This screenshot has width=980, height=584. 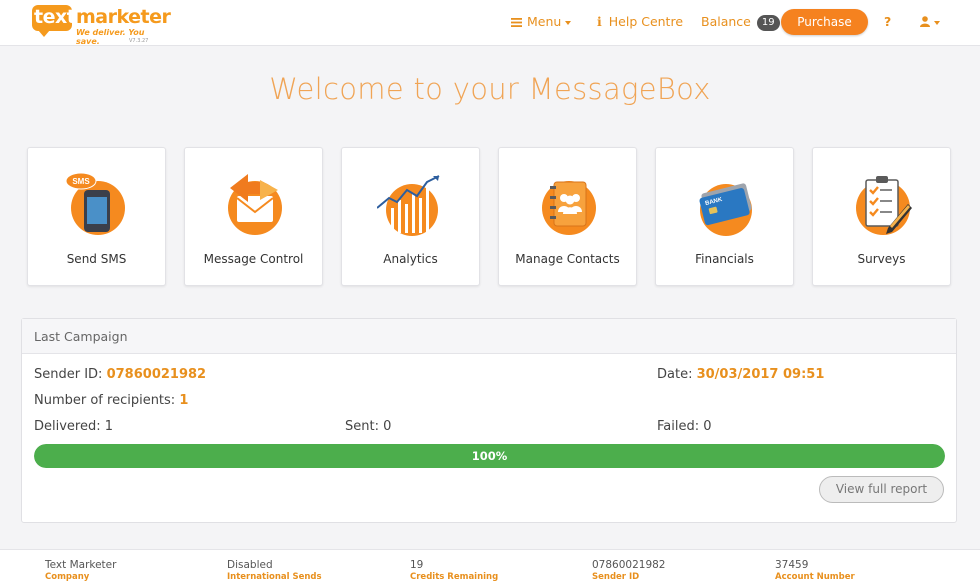 I want to click on footer-account-number: 37459 Account Number, so click(x=815, y=570).